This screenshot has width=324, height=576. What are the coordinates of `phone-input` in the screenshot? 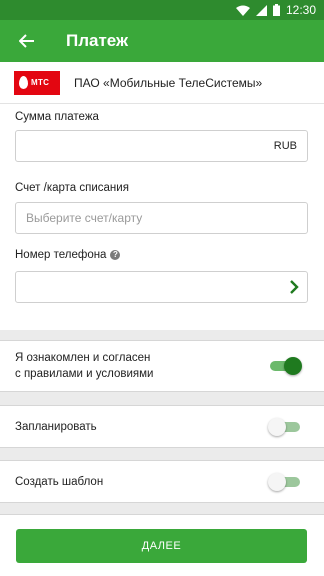 It's located at (152, 287).